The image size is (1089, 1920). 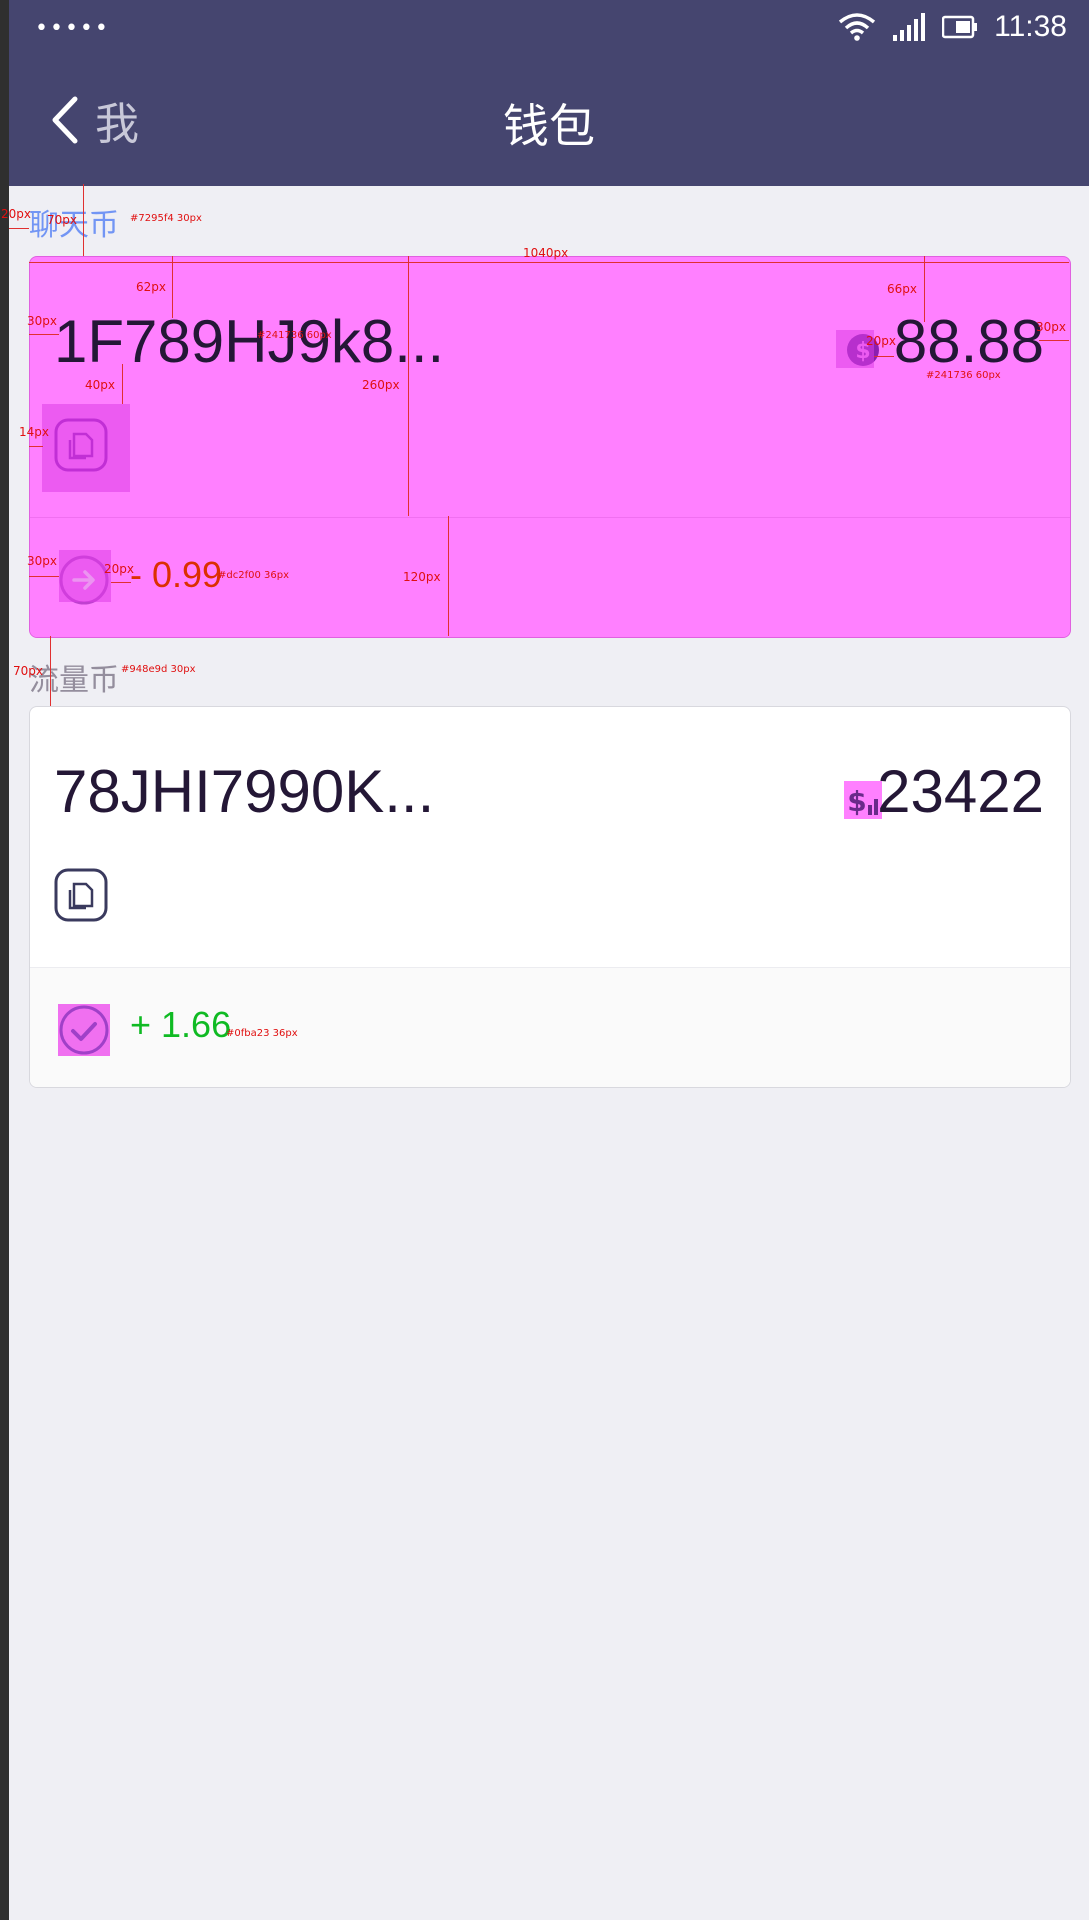 I want to click on annotation-label: 260px, so click(x=381, y=385).